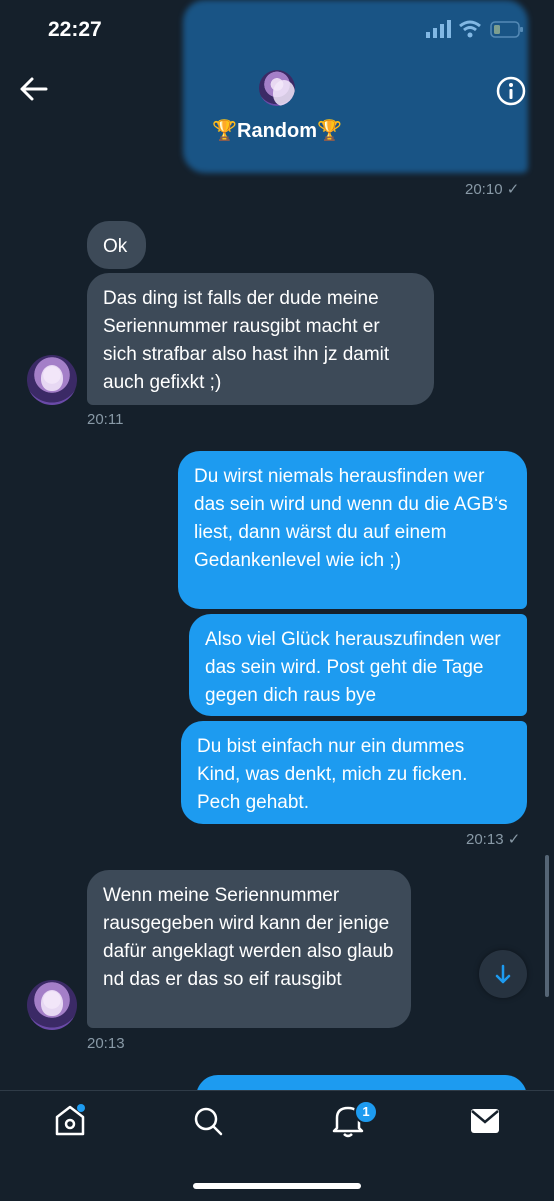  What do you see at coordinates (105, 419) in the screenshot?
I see `message-time: 20:11` at bounding box center [105, 419].